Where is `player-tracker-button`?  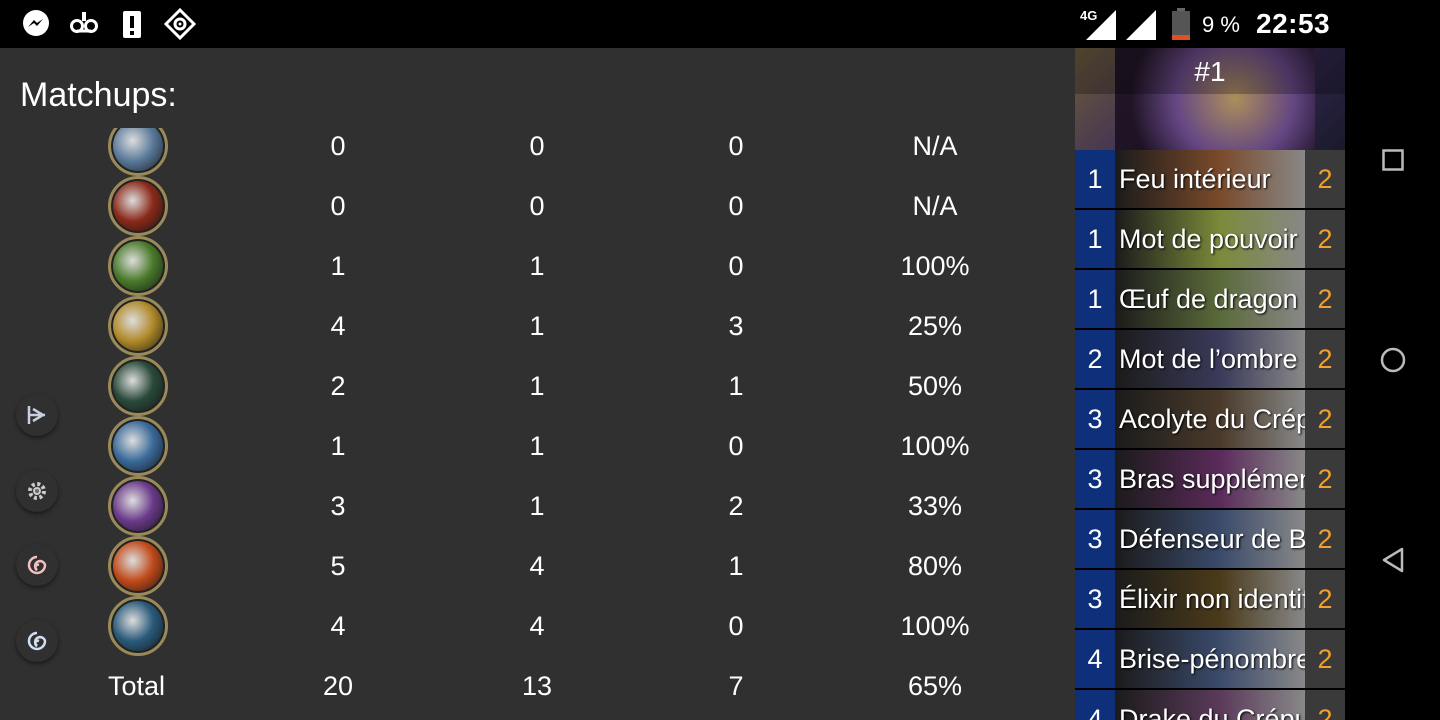 player-tracker-button is located at coordinates (37, 641).